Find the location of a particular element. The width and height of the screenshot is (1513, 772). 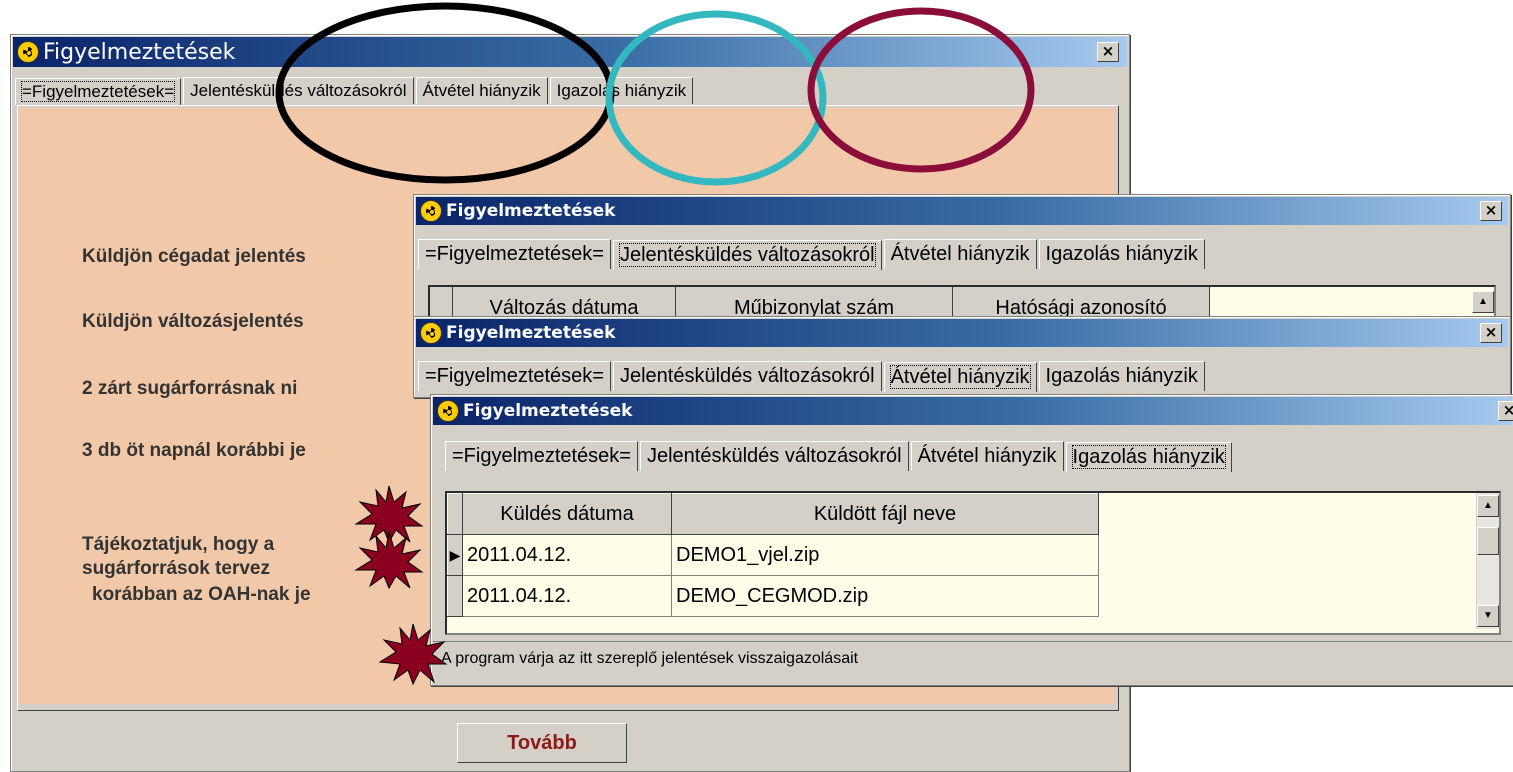

column-header-file-name: Küldött fájl neve is located at coordinates (885, 514).